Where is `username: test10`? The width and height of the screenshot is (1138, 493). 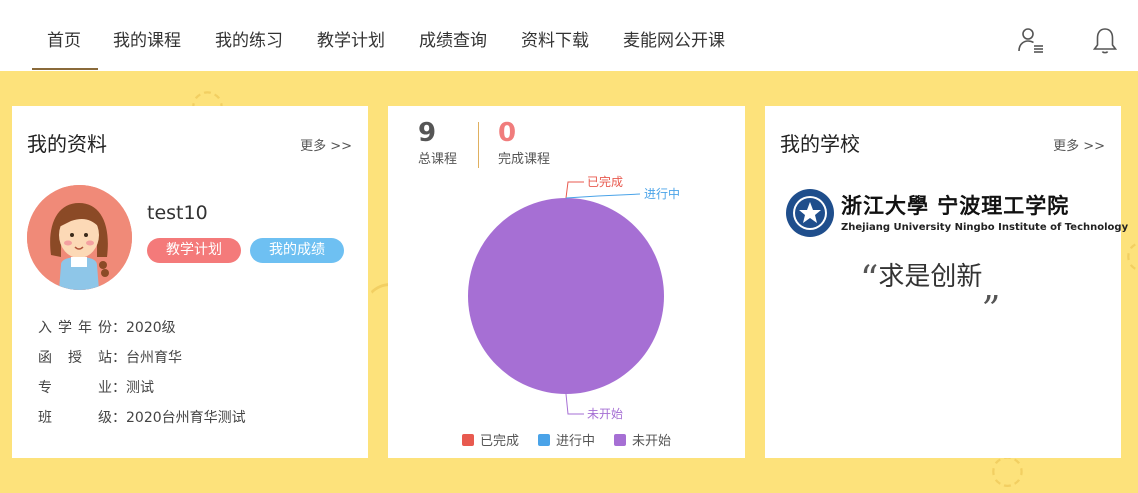
username: test10 is located at coordinates (177, 213).